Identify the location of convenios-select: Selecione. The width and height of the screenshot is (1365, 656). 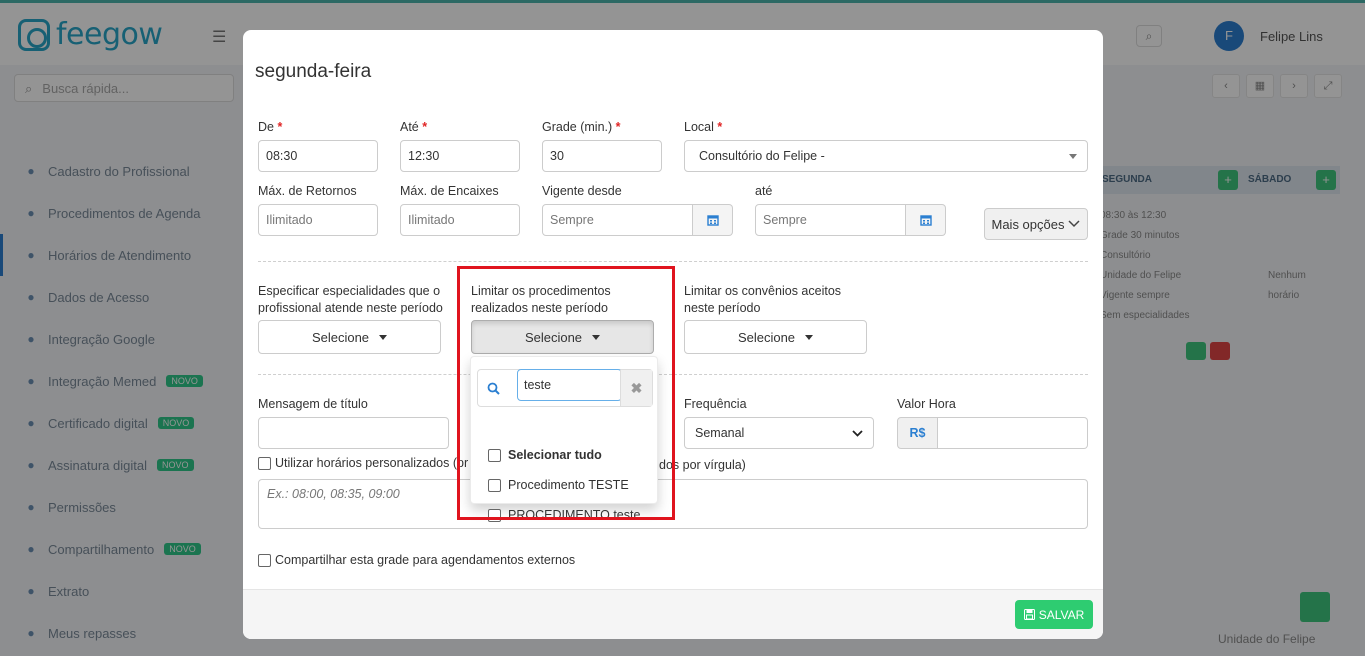
(775, 337).